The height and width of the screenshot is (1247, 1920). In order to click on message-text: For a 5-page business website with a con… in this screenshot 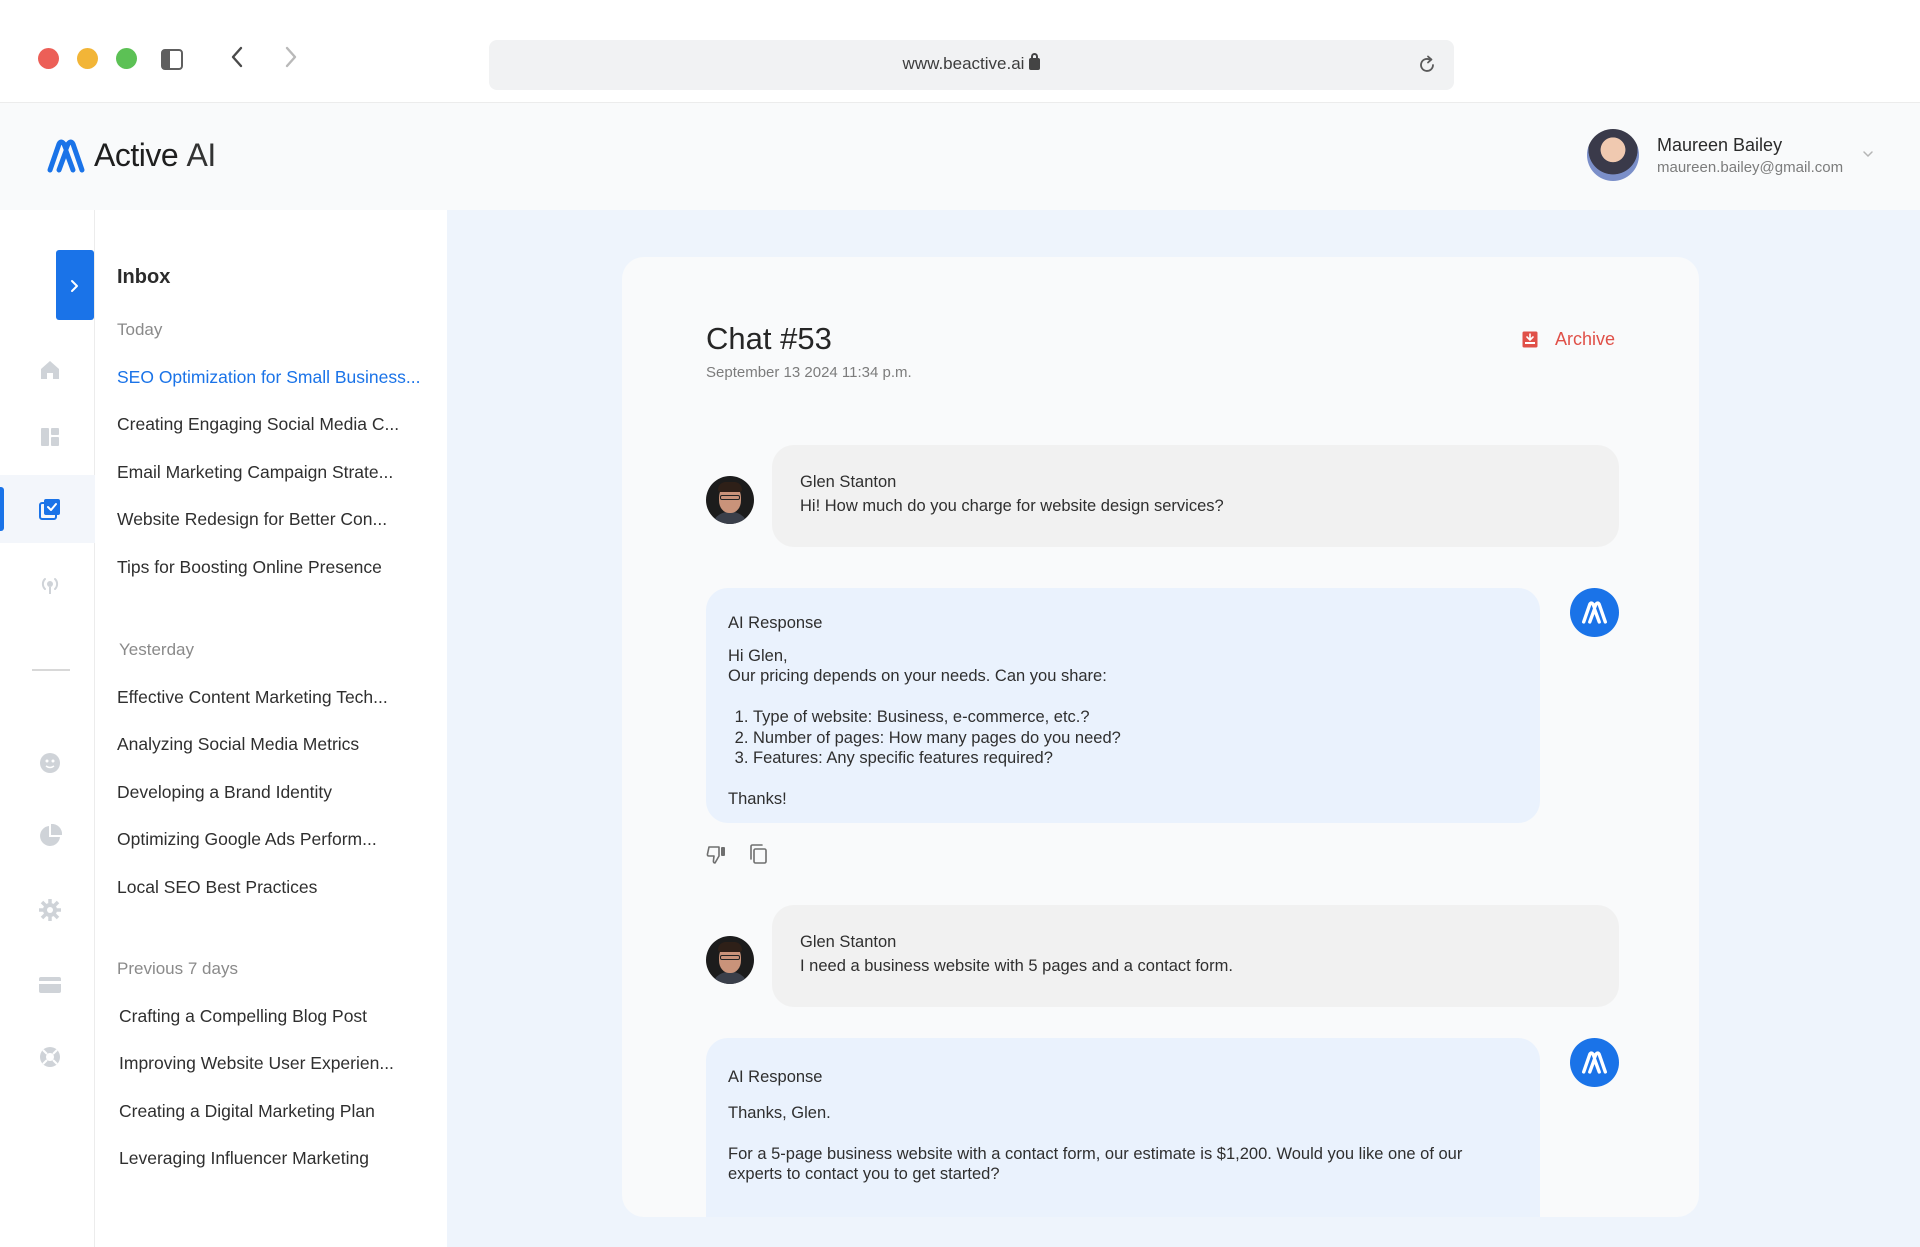, I will do `click(1095, 1154)`.